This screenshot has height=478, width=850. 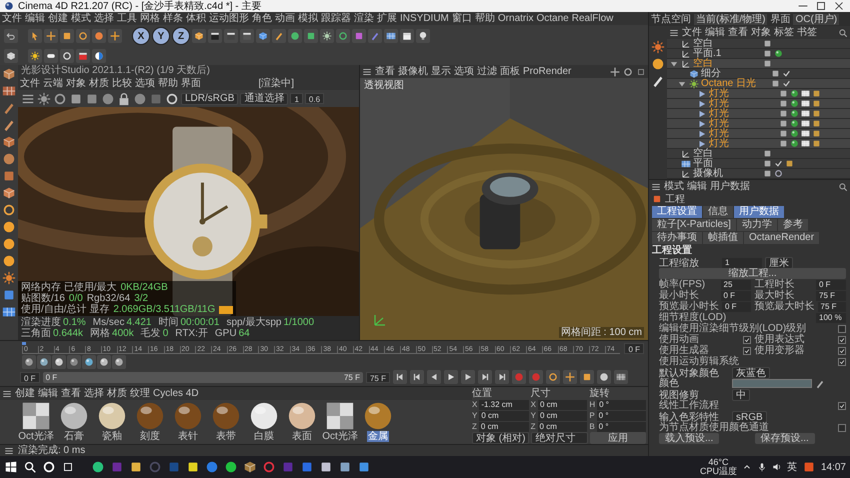 I want to click on dropdown: 中, so click(x=741, y=395).